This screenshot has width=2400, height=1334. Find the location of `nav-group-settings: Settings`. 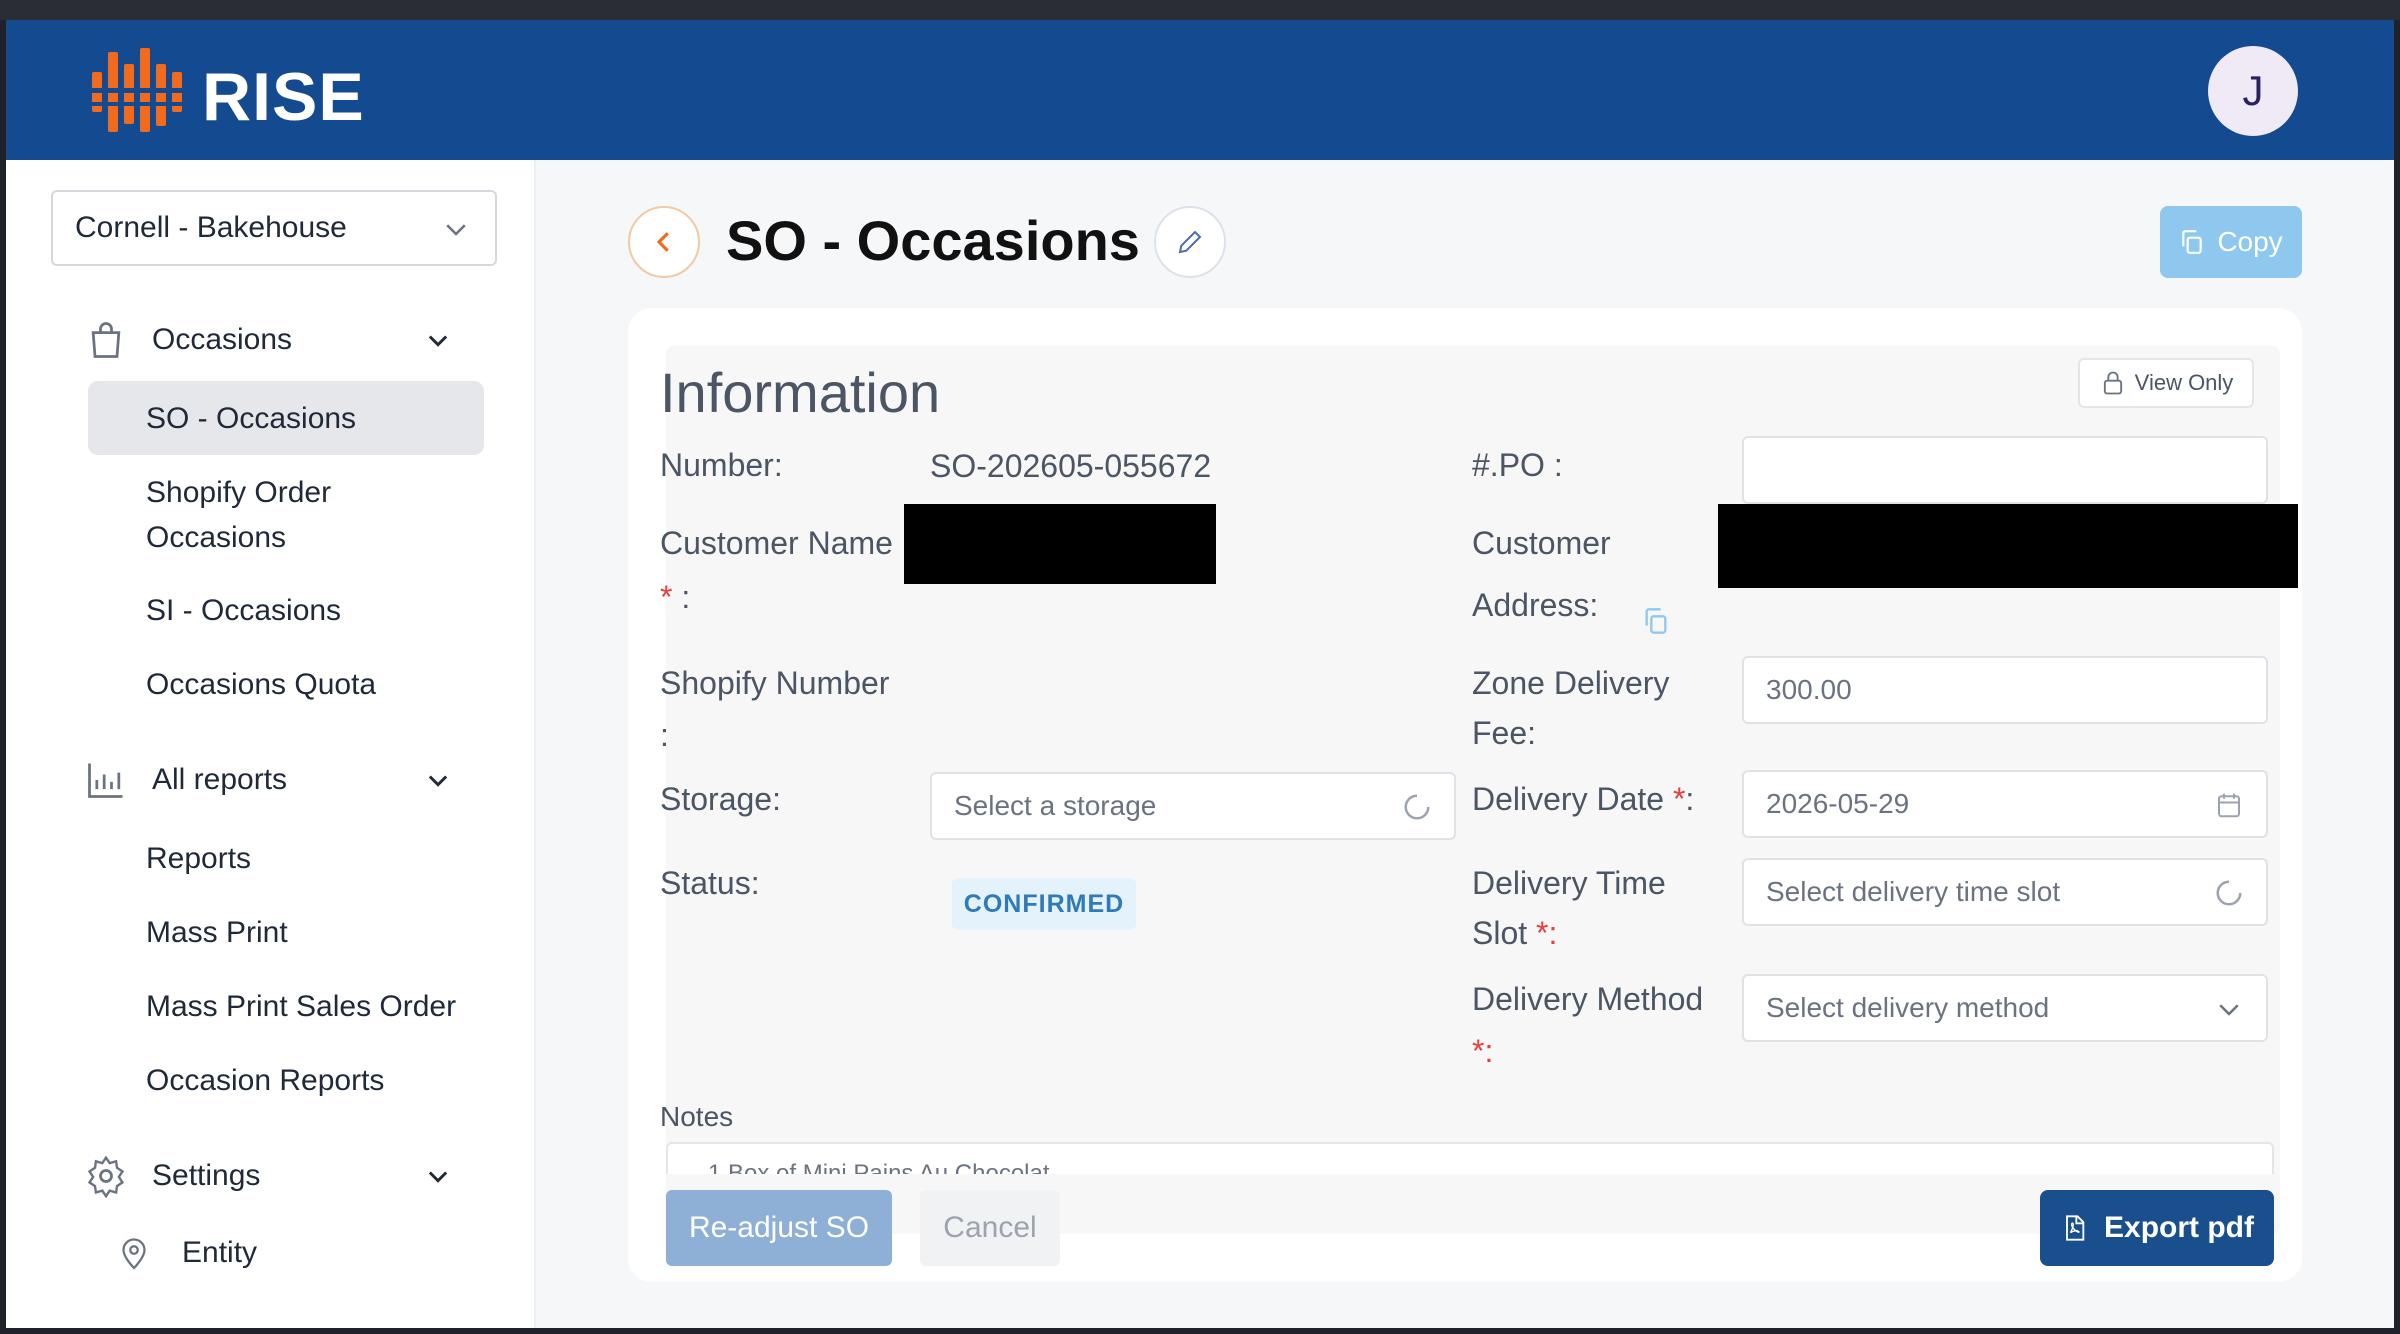

nav-group-settings: Settings is located at coordinates (266, 1176).